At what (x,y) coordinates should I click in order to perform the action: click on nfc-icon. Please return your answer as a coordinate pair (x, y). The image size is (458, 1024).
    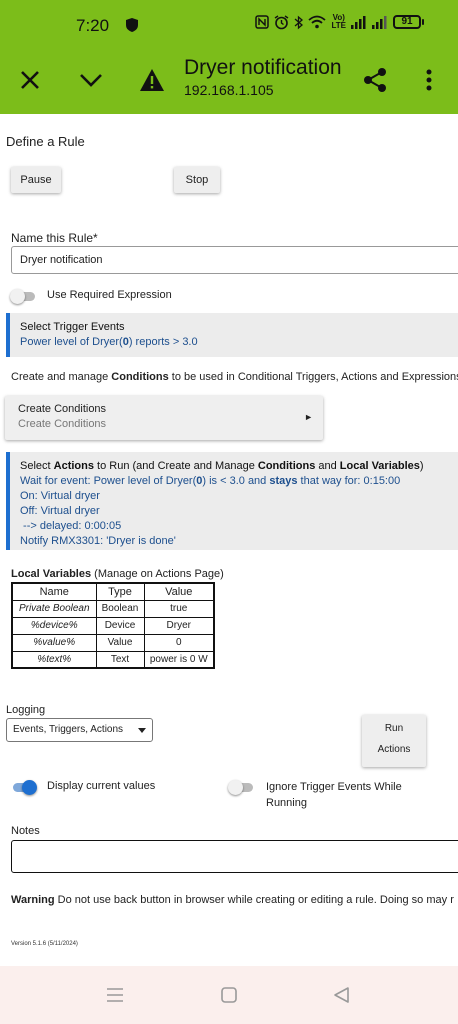
    Looking at the image, I should click on (262, 22).